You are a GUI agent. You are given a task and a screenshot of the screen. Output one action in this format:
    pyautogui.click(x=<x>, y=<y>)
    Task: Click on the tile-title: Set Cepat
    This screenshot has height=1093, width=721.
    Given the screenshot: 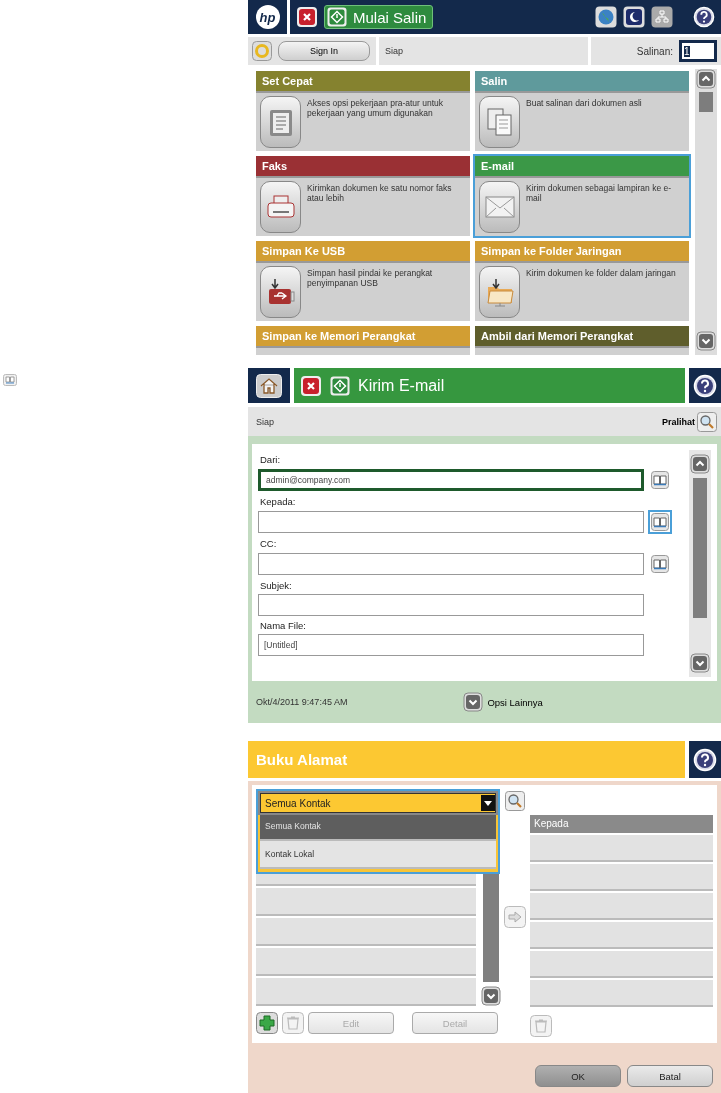 What is the action you would take?
    pyautogui.click(x=363, y=82)
    